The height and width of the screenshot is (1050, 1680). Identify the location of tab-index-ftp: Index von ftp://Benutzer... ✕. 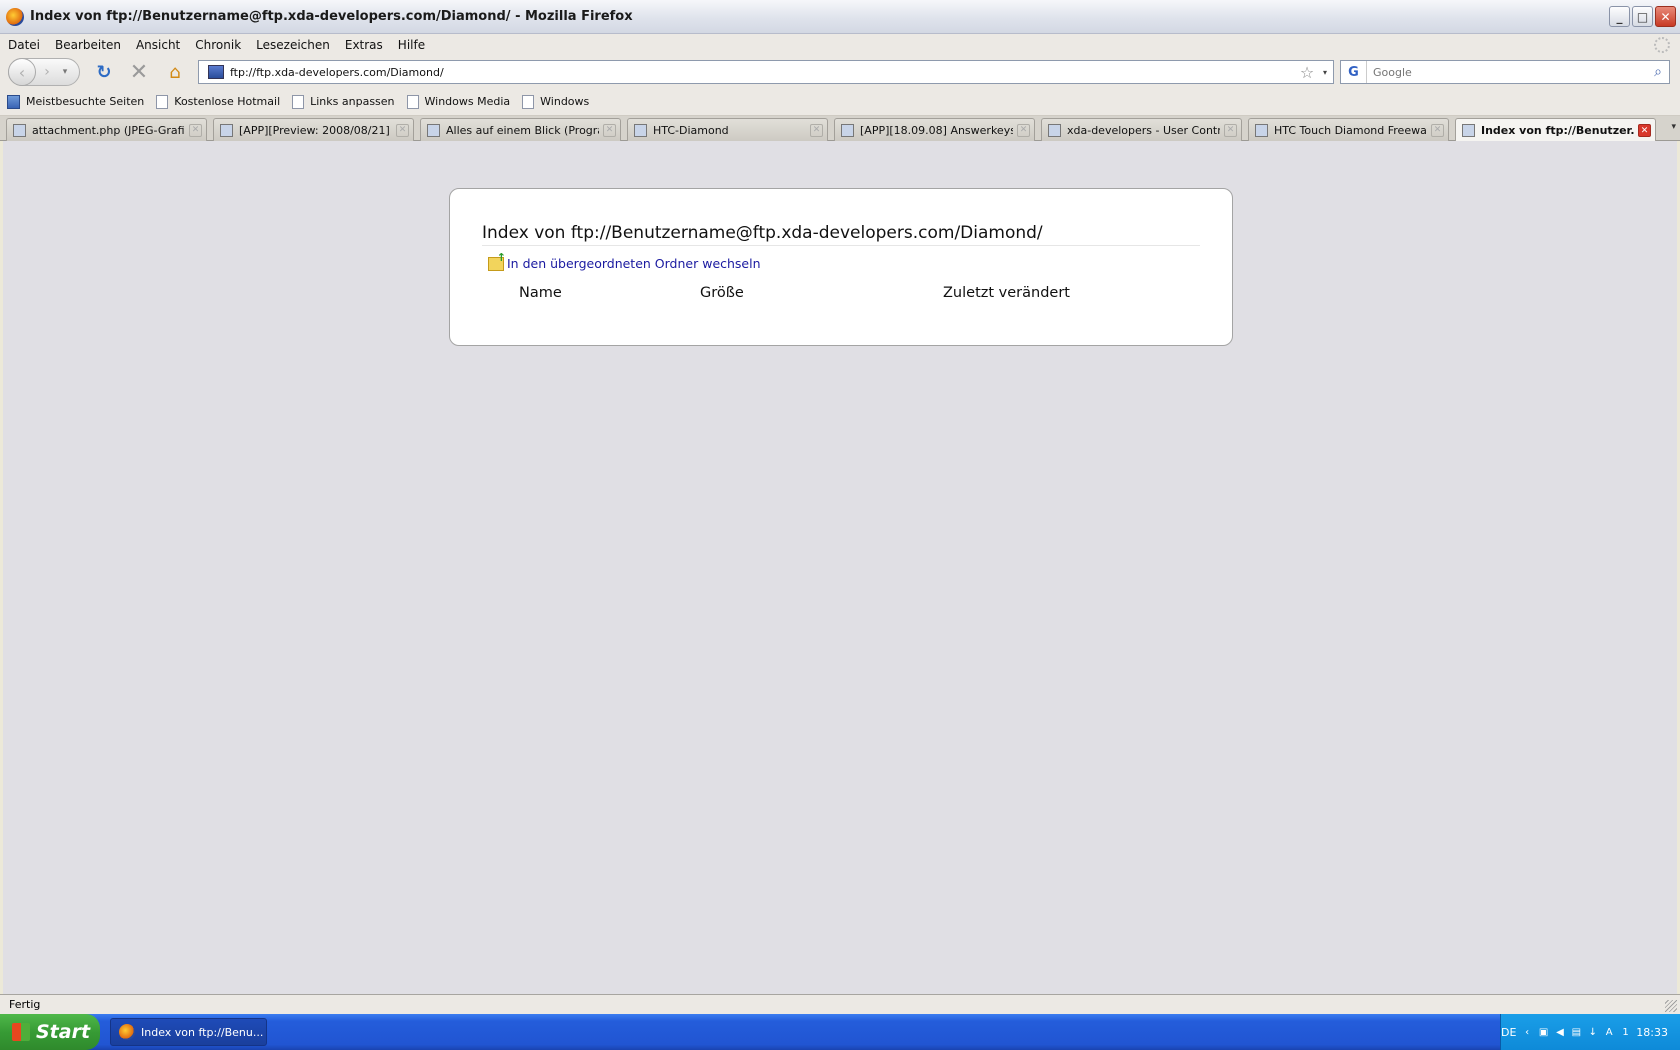
(1555, 130).